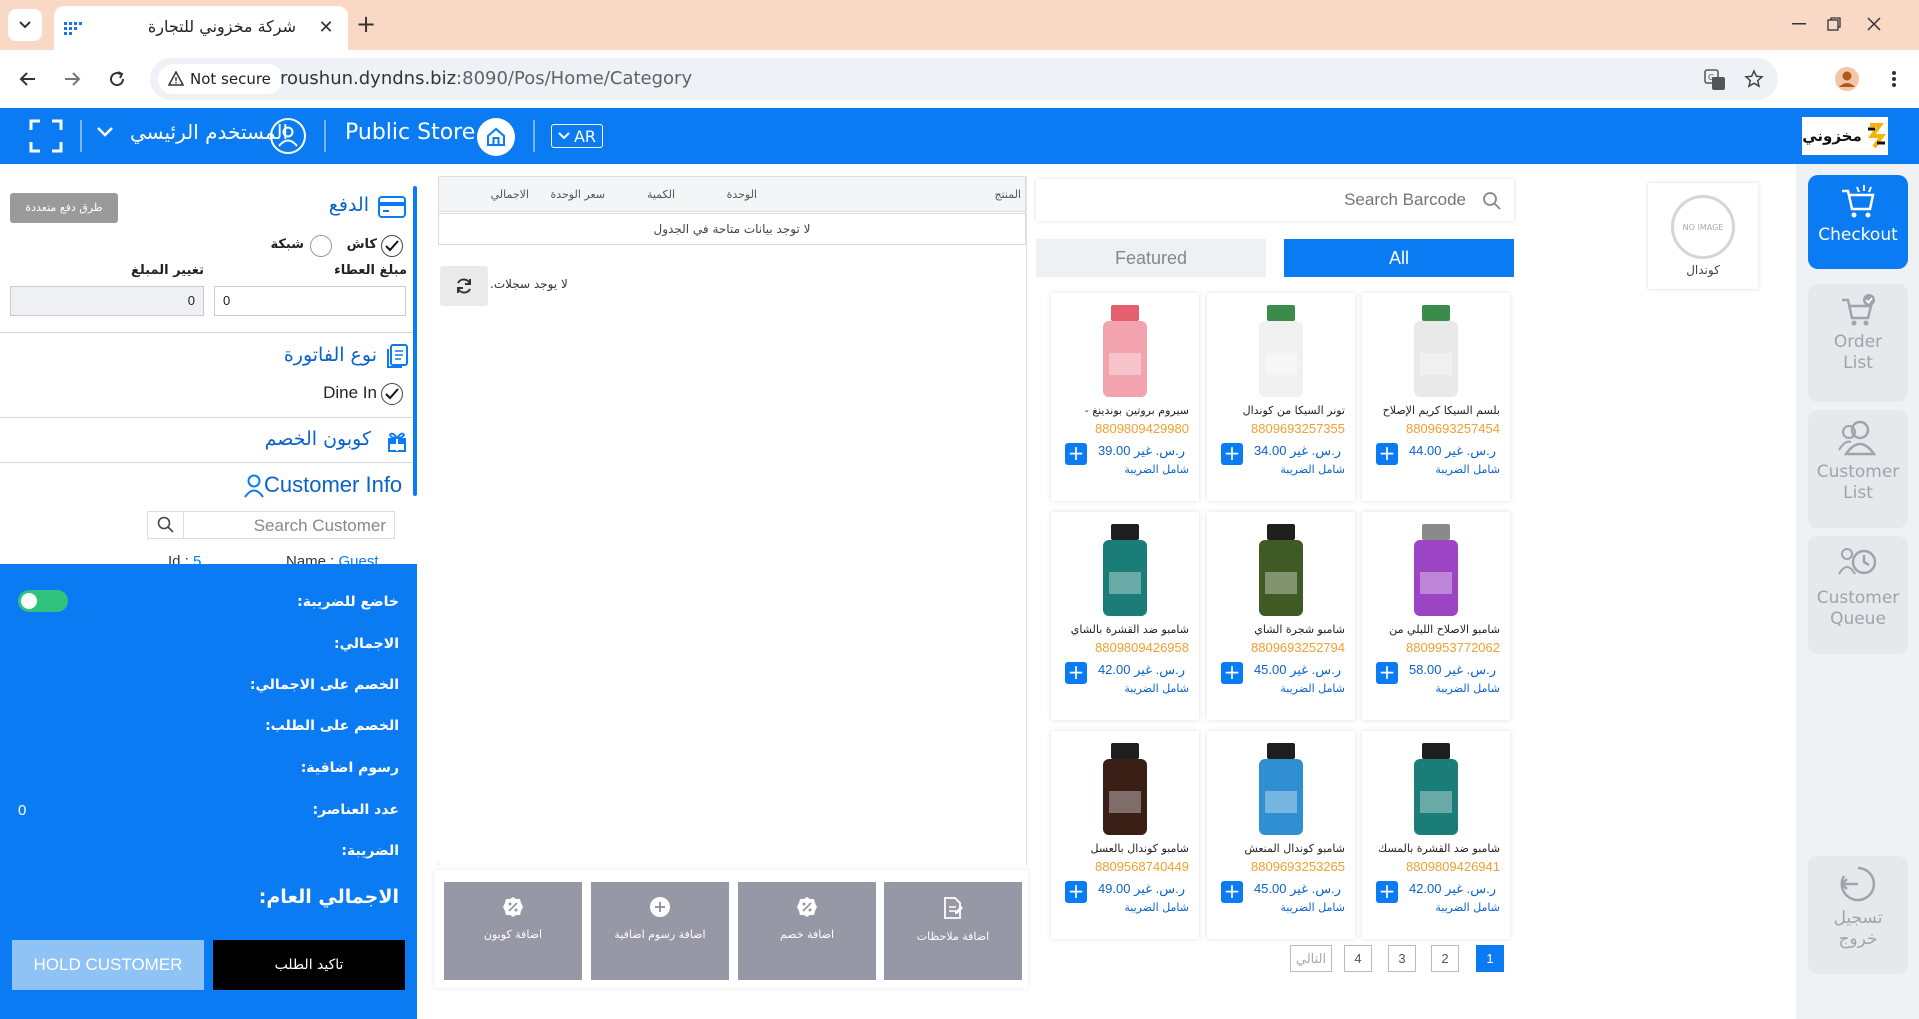 This screenshot has height=1019, width=1919. What do you see at coordinates (1874, 24) in the screenshot?
I see `close-window-button` at bounding box center [1874, 24].